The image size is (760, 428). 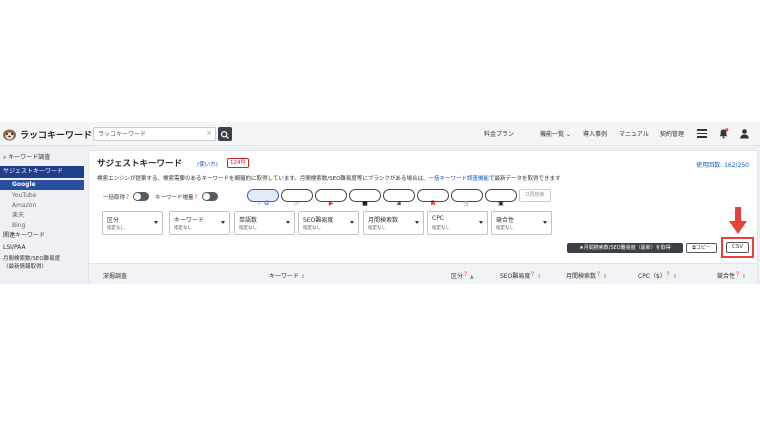 I want to click on column-header-category: 区分❓ ▲, so click(x=462, y=275).